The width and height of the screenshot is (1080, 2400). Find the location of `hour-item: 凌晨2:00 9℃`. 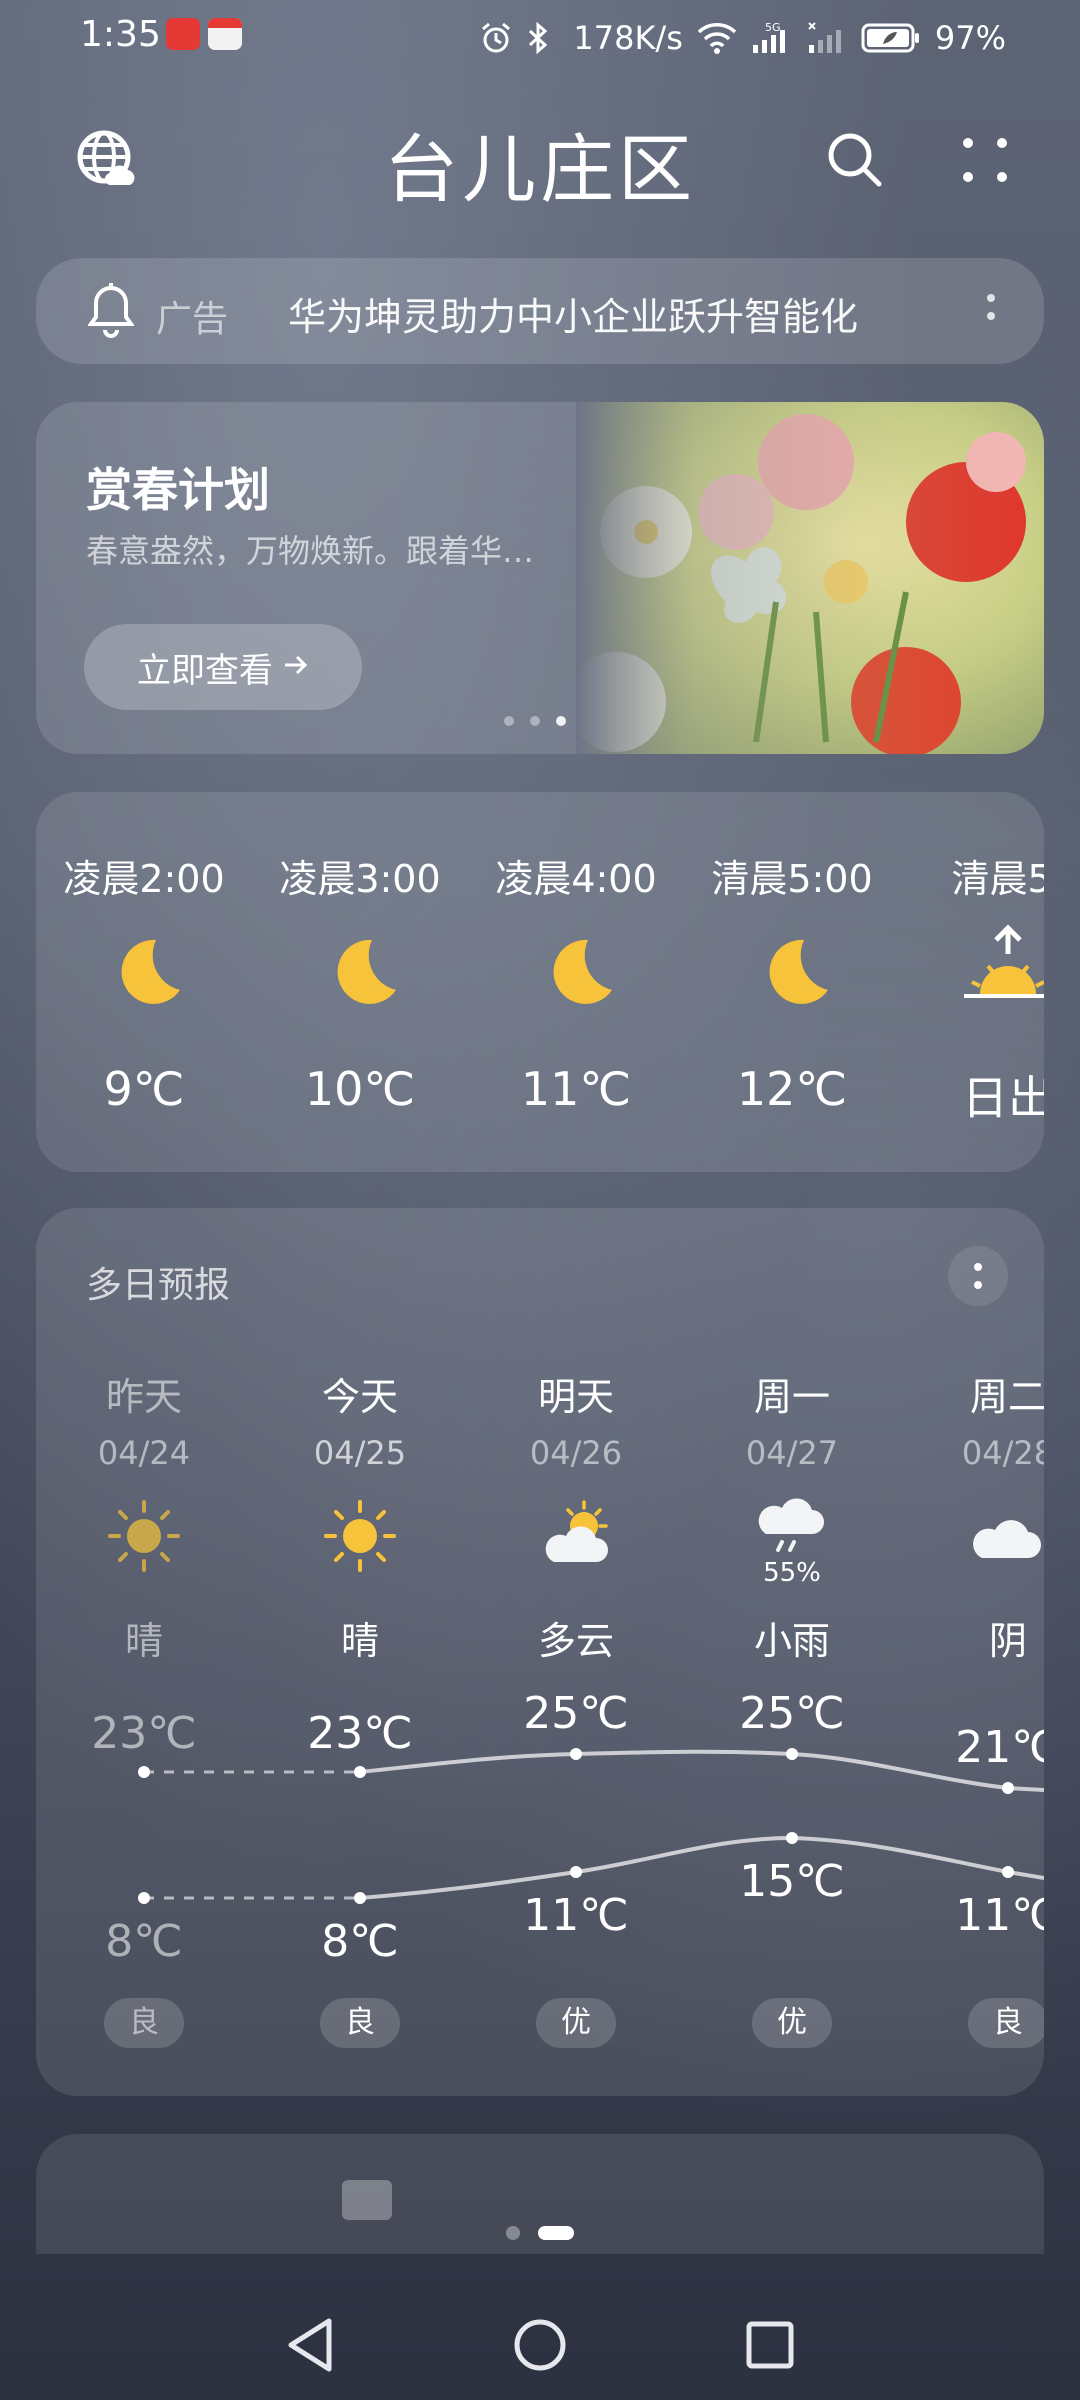

hour-item: 凌晨2:00 9℃ is located at coordinates (144, 982).